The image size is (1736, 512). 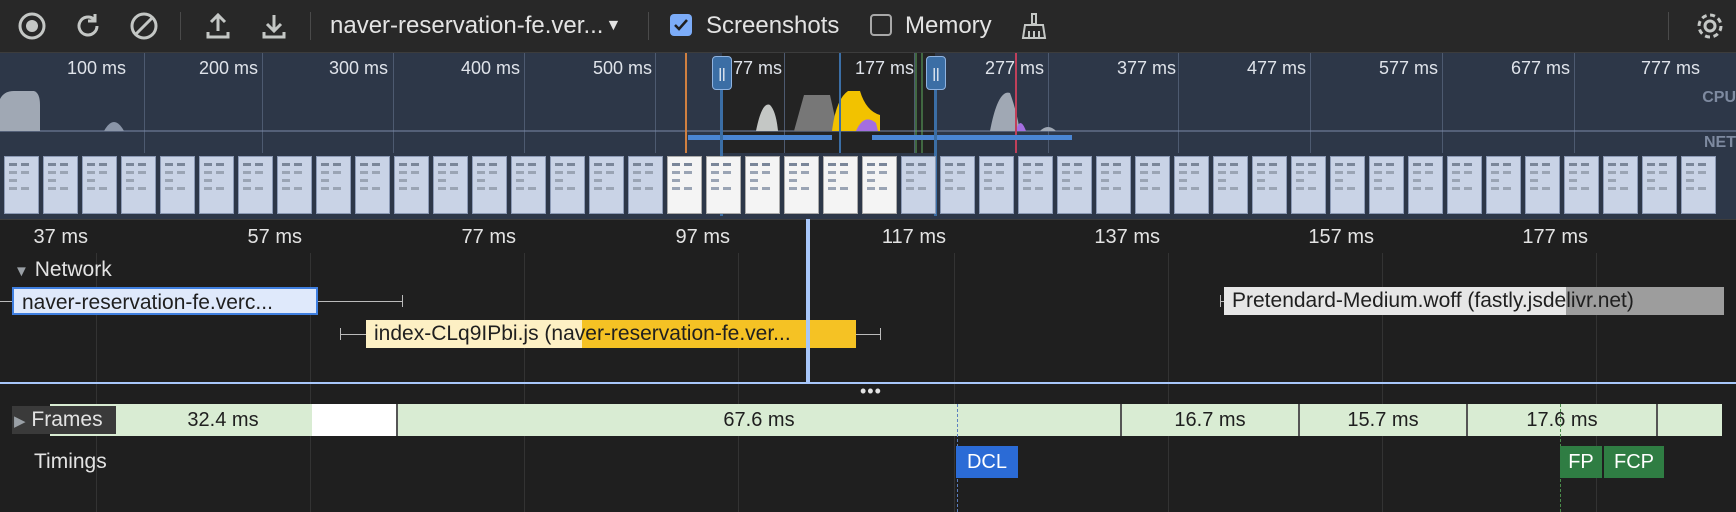 What do you see at coordinates (144, 26) in the screenshot?
I see `clear-icon` at bounding box center [144, 26].